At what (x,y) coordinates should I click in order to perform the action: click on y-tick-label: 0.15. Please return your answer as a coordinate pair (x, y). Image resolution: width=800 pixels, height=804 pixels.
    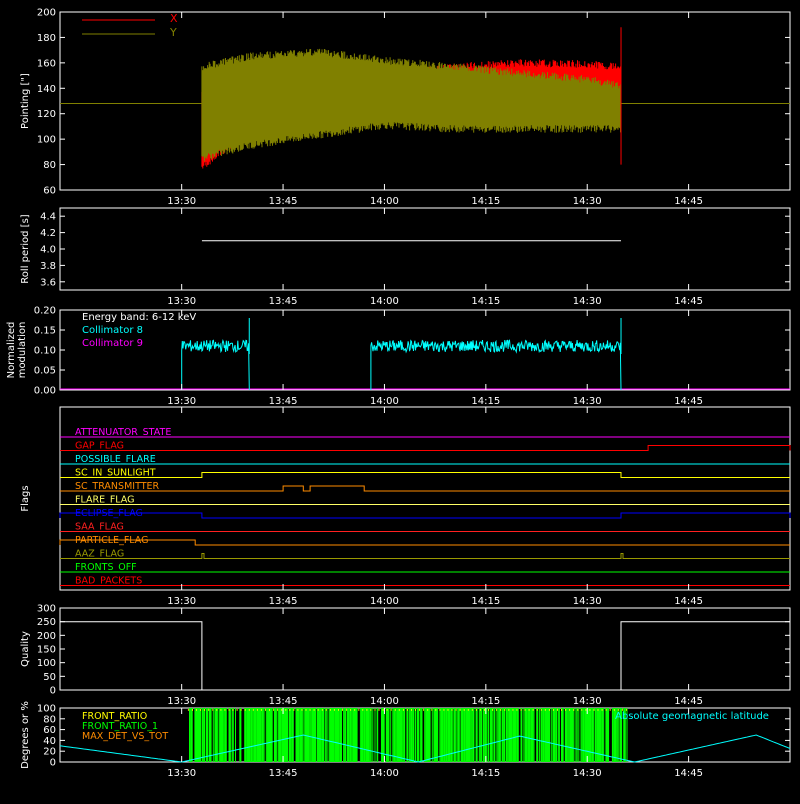
    Looking at the image, I should click on (45, 331).